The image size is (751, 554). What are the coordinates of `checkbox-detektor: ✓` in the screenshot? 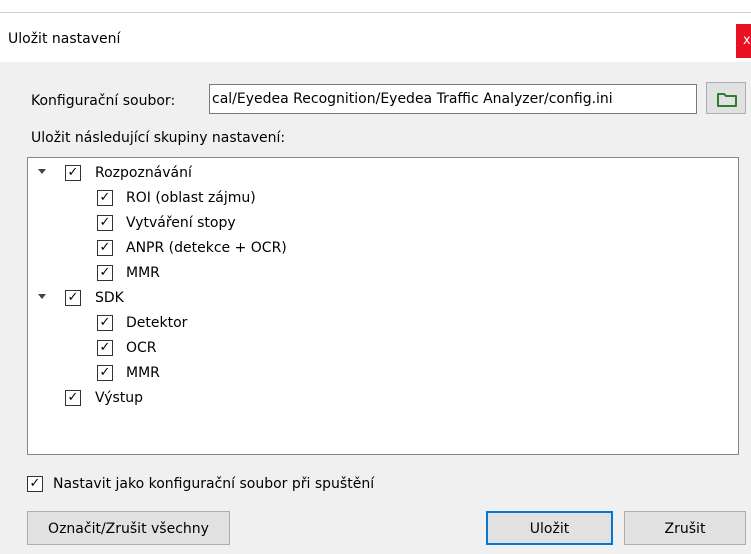 It's located at (105, 323).